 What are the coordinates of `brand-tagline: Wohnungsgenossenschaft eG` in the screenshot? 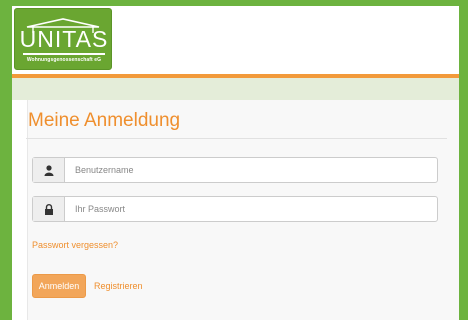 It's located at (64, 60).